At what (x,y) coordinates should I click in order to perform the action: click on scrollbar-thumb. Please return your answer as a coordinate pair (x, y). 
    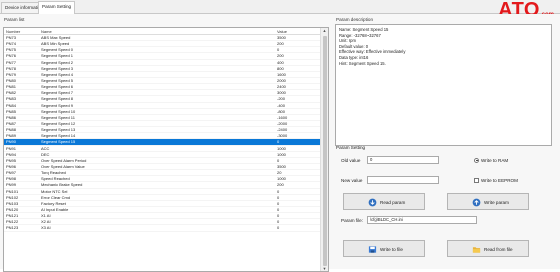
    Looking at the image, I should click on (324, 151).